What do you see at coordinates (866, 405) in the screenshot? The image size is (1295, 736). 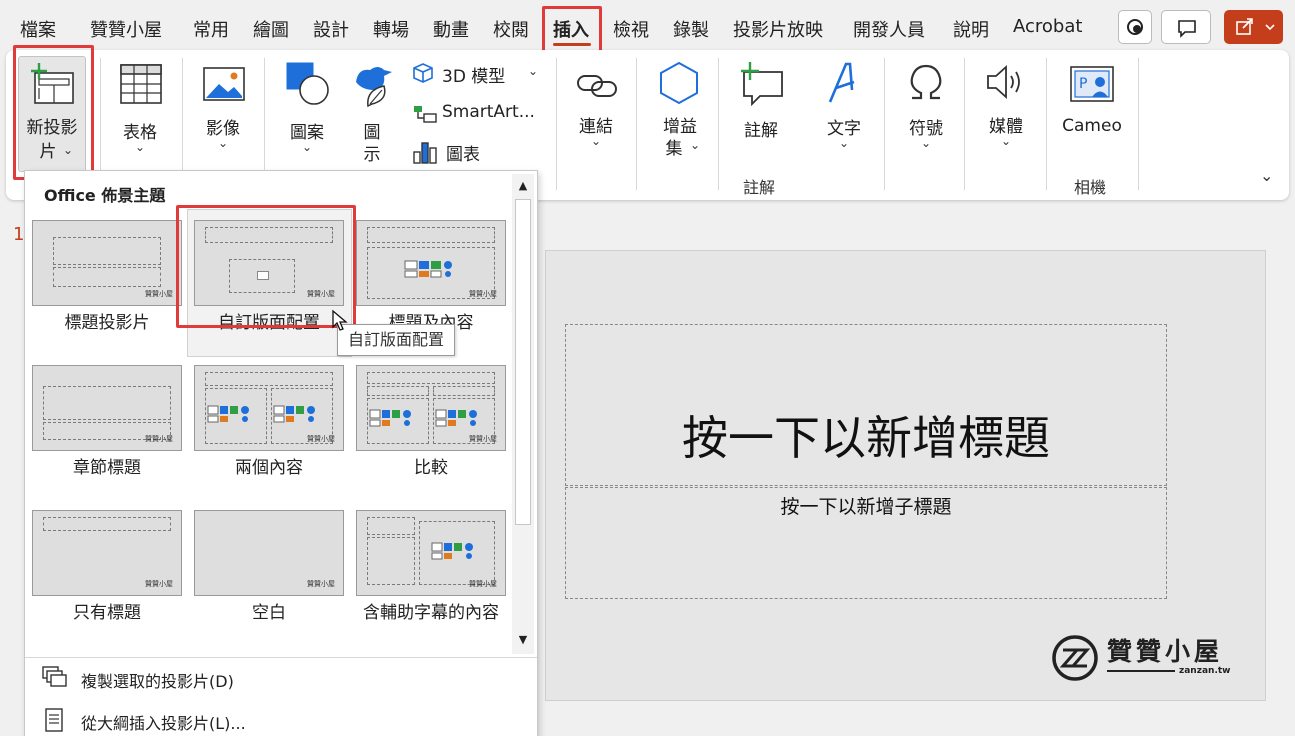 I see `title-placeholder: 按一下以新增標題` at bounding box center [866, 405].